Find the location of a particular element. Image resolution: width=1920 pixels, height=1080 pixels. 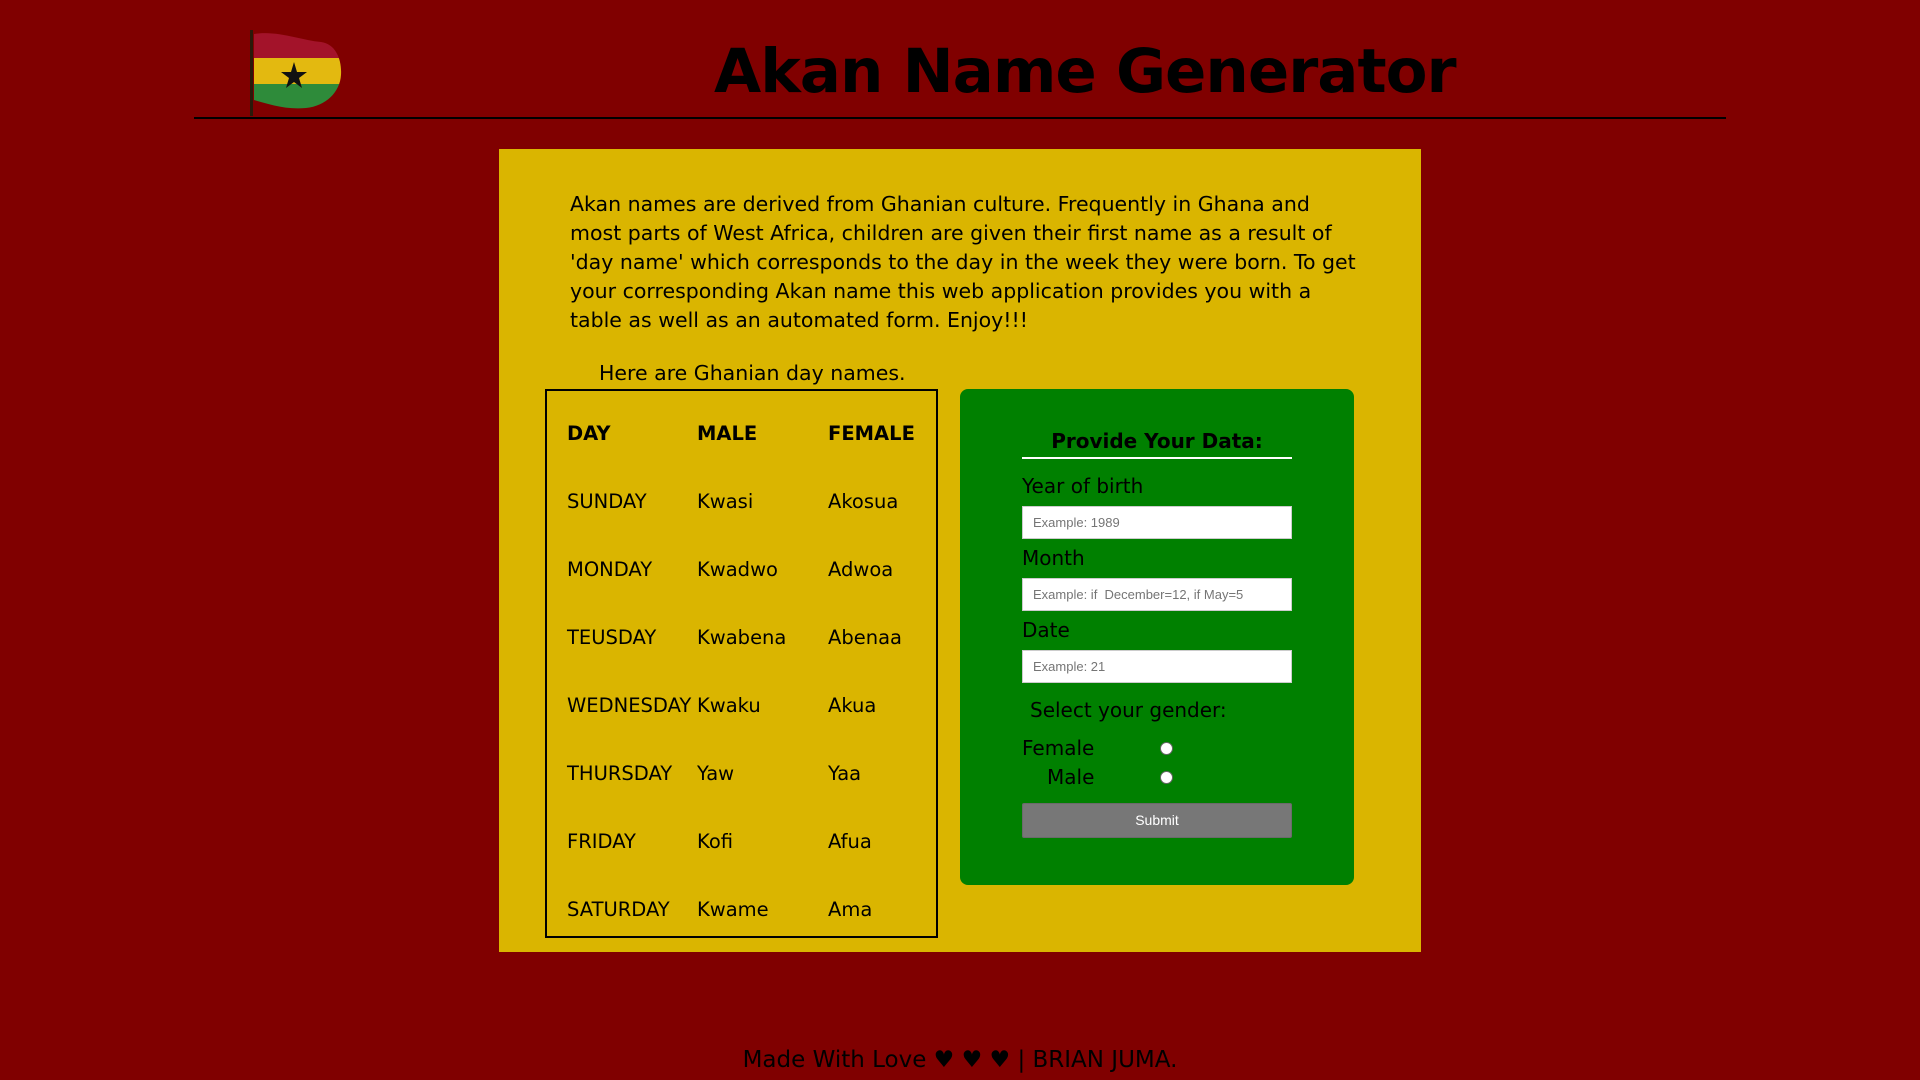

submit-button: Submit is located at coordinates (1157, 820).